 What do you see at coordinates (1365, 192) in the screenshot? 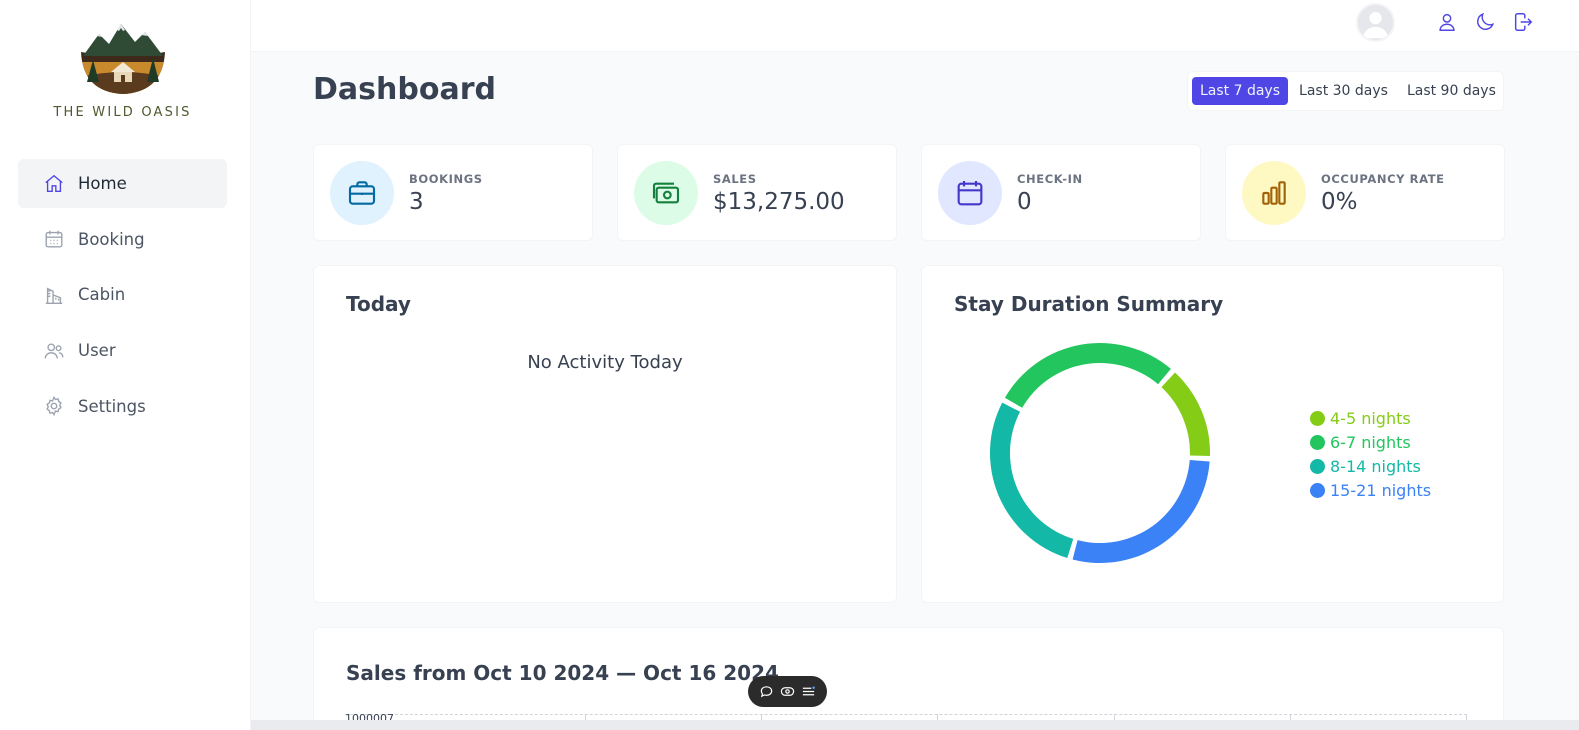
I see `stat-occupancy-rate: OCCUPANCY RATE 0%` at bounding box center [1365, 192].